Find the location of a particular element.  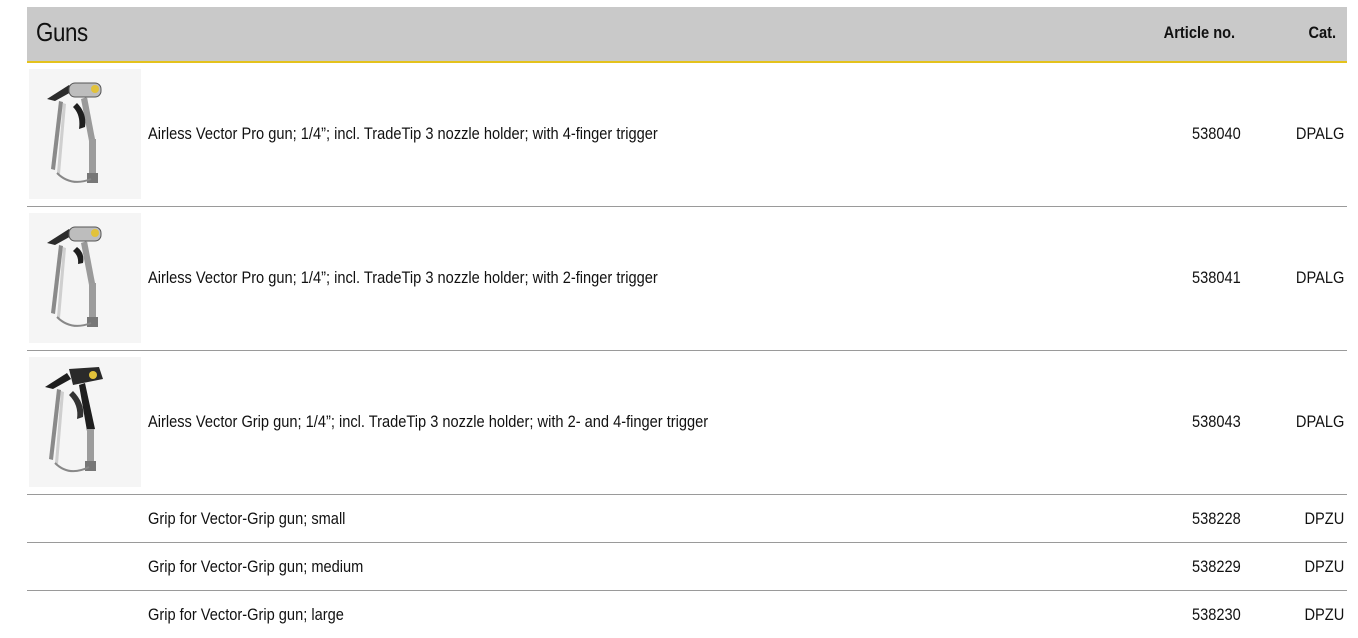

row-article-number: 538043 is located at coordinates (1216, 421).